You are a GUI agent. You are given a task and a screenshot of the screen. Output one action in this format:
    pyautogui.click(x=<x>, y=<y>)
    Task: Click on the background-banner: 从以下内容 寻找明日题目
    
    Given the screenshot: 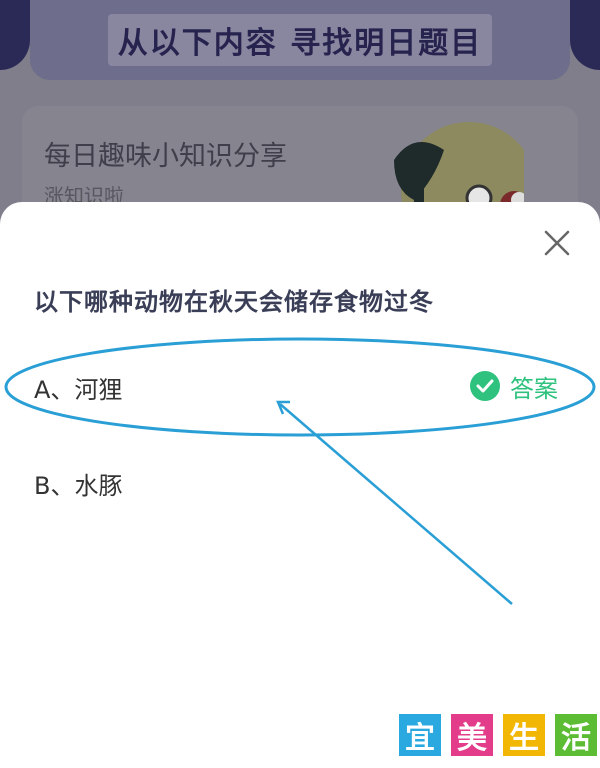 What is the action you would take?
    pyautogui.click(x=300, y=40)
    